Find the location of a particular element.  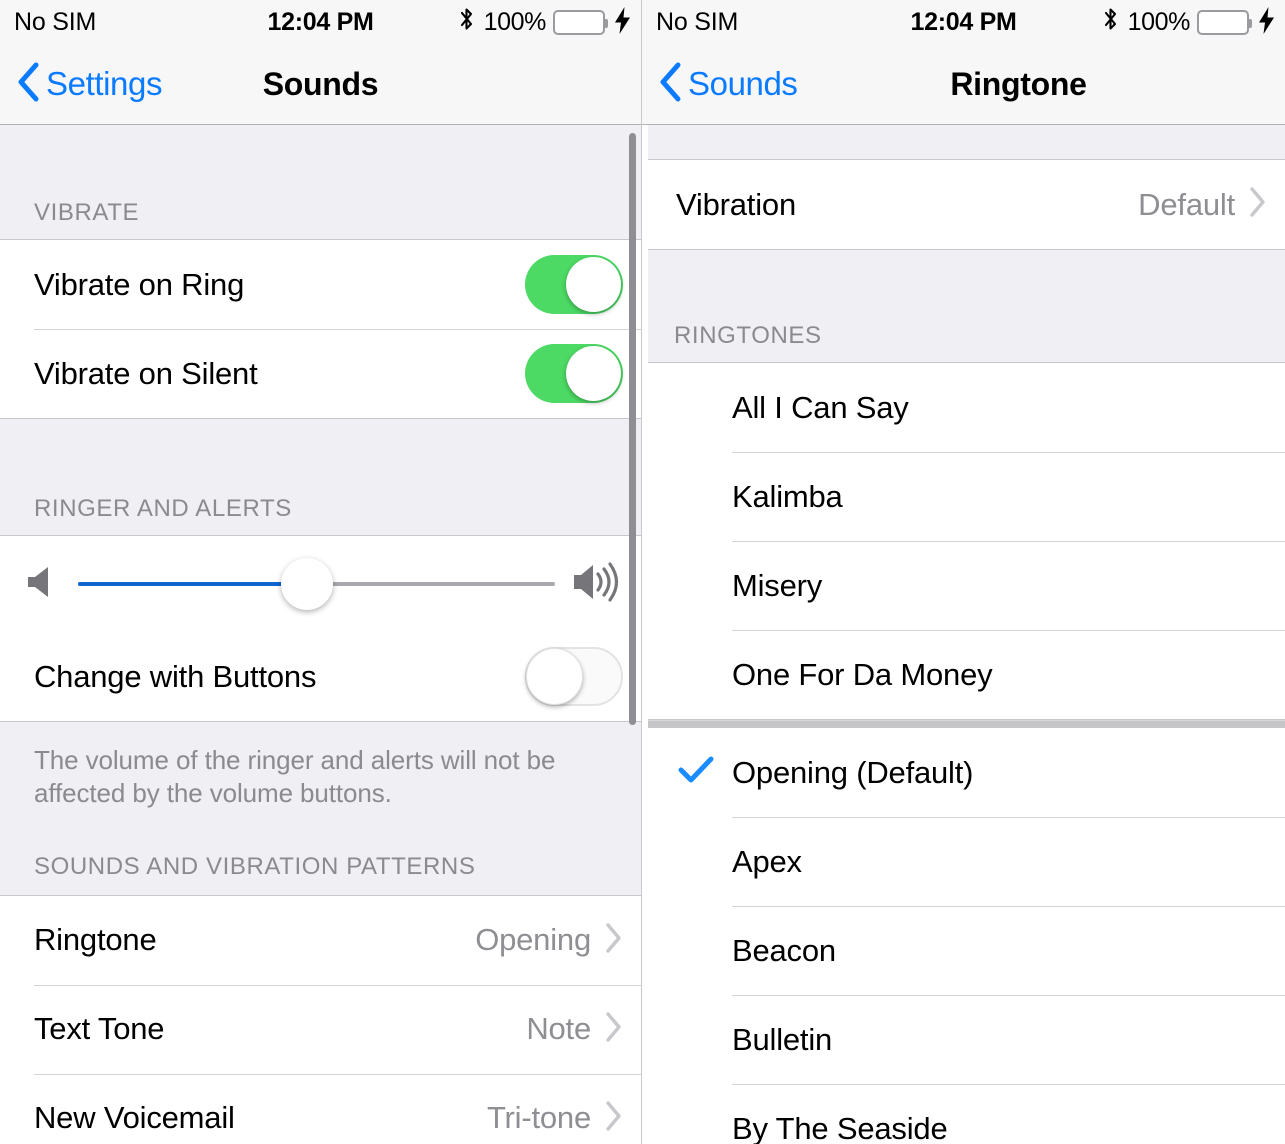

speaker-low-icon is located at coordinates (43, 584).